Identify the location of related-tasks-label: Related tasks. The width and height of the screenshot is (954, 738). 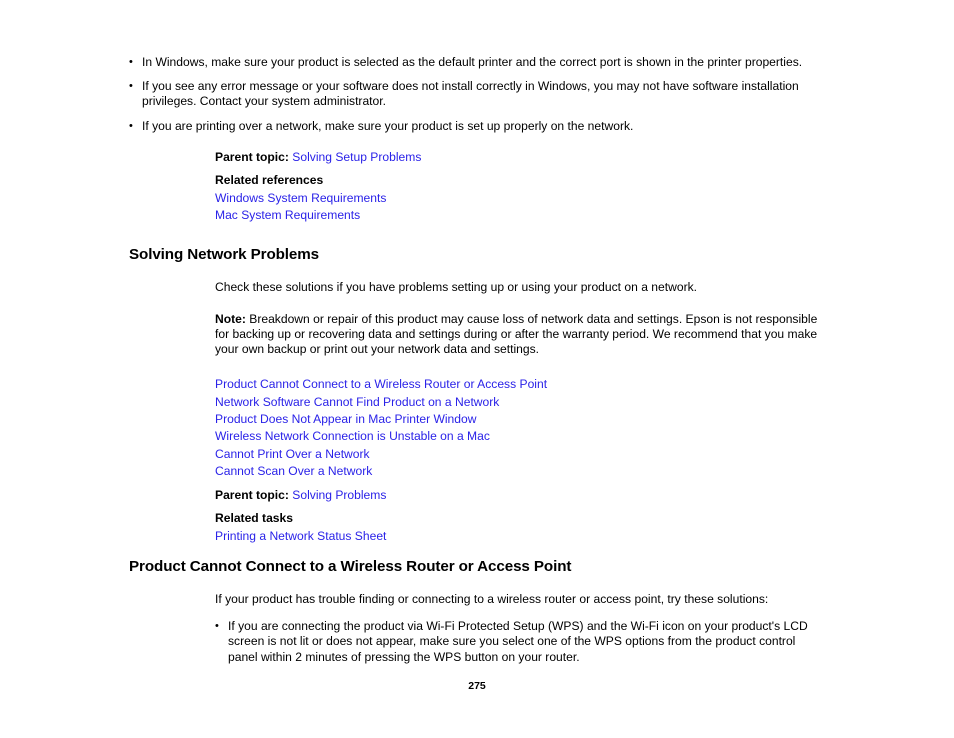
(254, 518).